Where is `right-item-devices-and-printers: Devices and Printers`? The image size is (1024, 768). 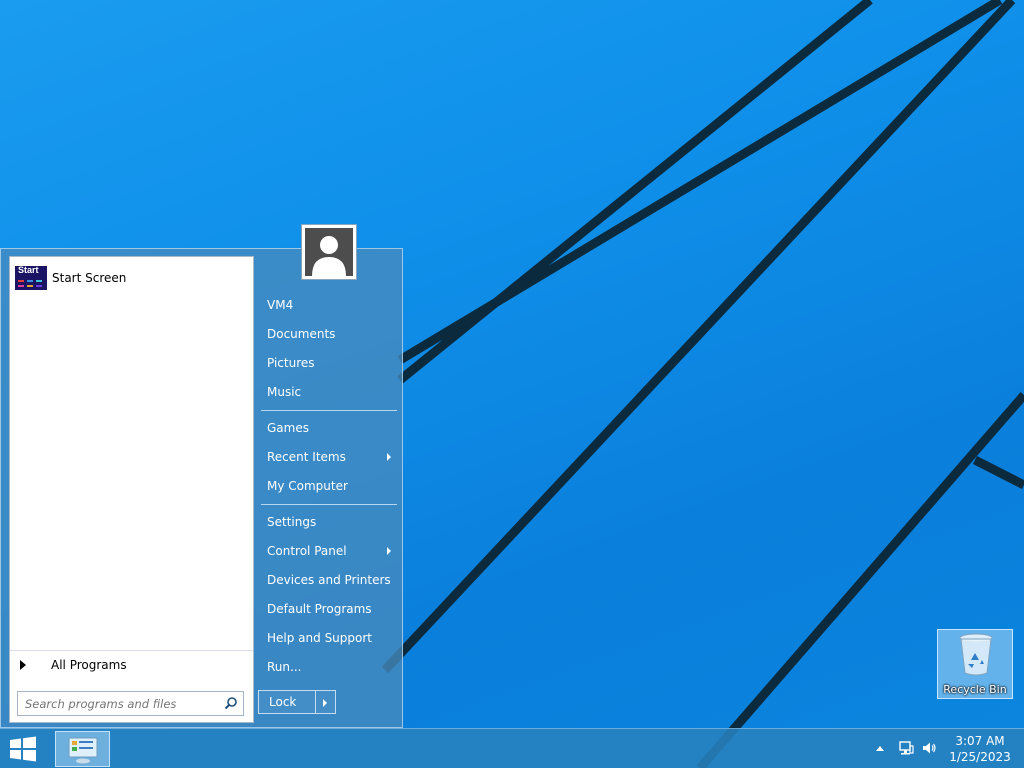
right-item-devices-and-printers: Devices and Printers is located at coordinates (328, 580).